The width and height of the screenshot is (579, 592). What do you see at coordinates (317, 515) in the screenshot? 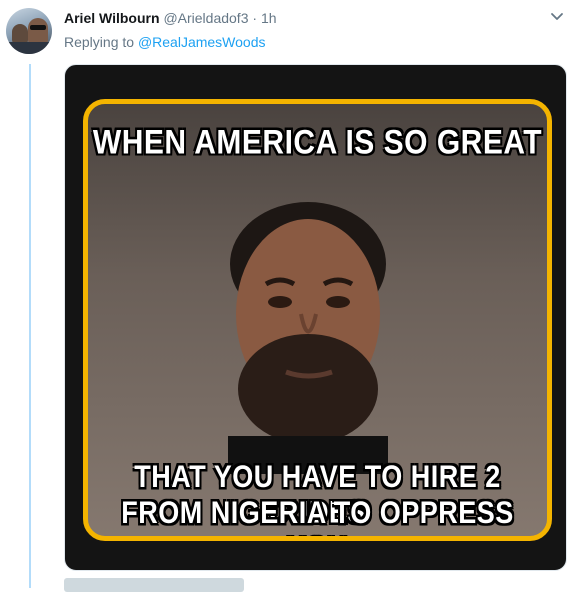
I see `meme-bottom-text-line2: FROM NIGERIA TO OPPRESS YOU` at bounding box center [317, 515].